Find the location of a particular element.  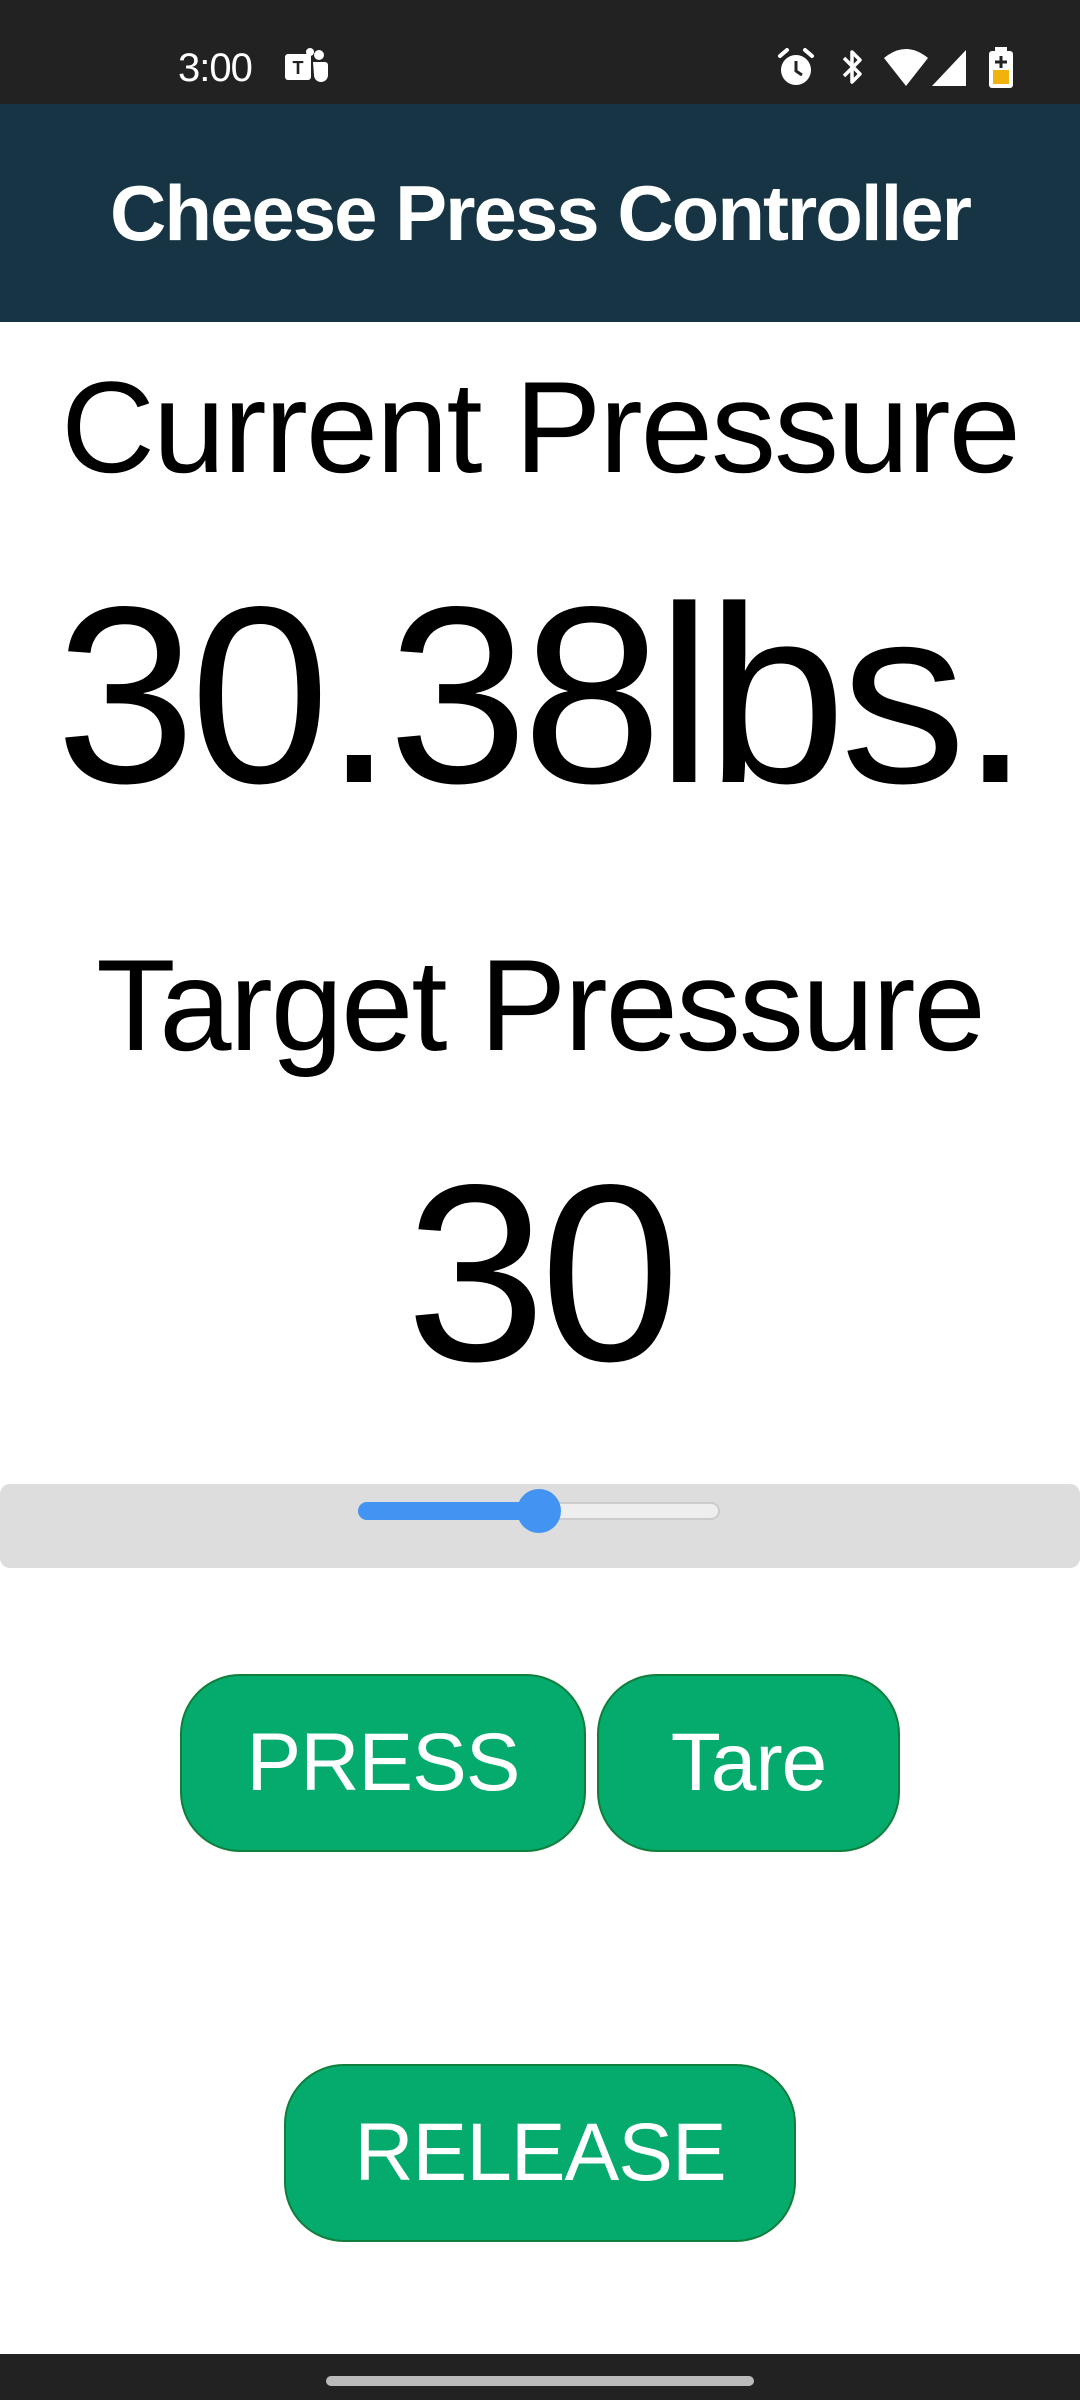

status-time: 3:00 is located at coordinates (215, 68).